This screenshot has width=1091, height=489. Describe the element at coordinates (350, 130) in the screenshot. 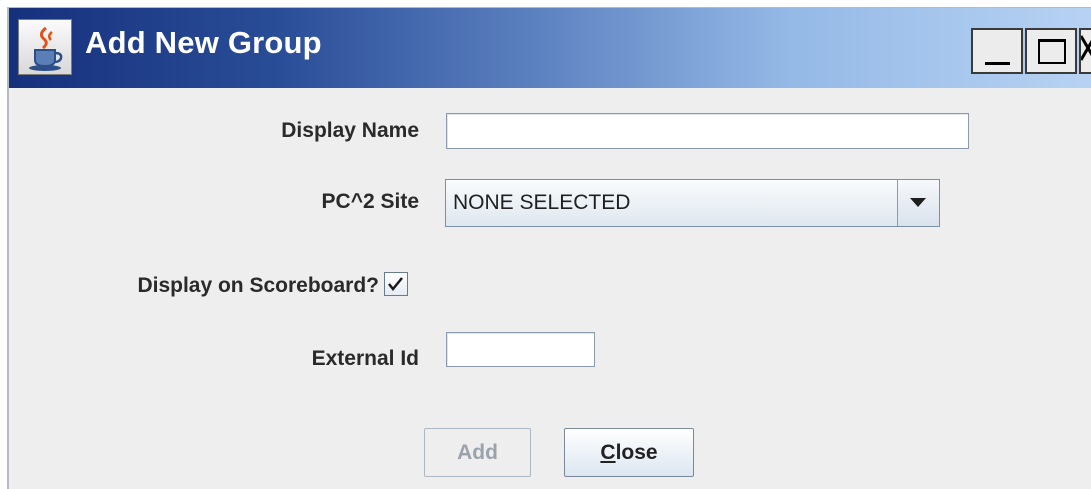

I see `display-name-label: Display Name` at that location.